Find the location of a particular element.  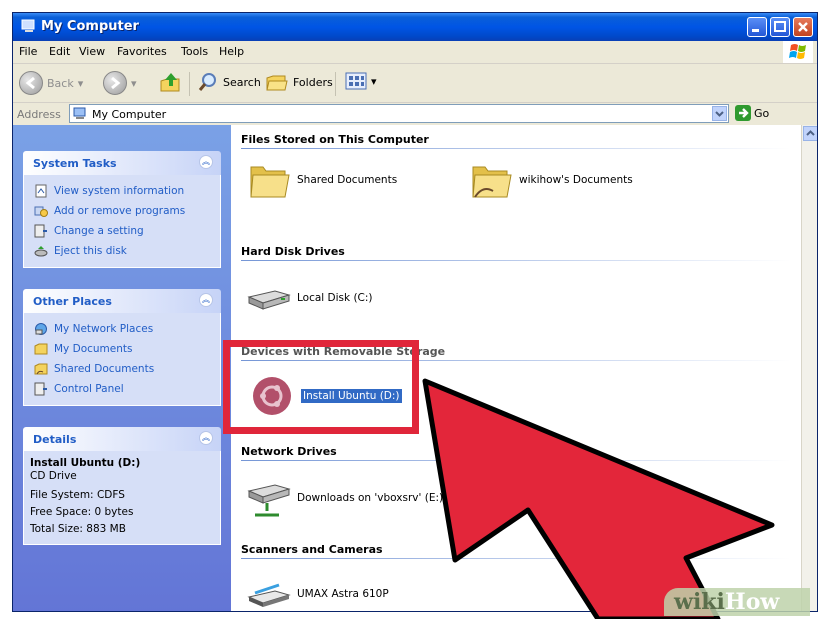

title-bar: My Computer is located at coordinates (415, 27).